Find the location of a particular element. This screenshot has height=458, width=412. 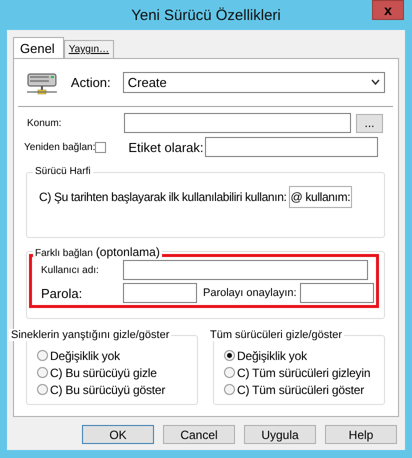

username-field is located at coordinates (245, 270).